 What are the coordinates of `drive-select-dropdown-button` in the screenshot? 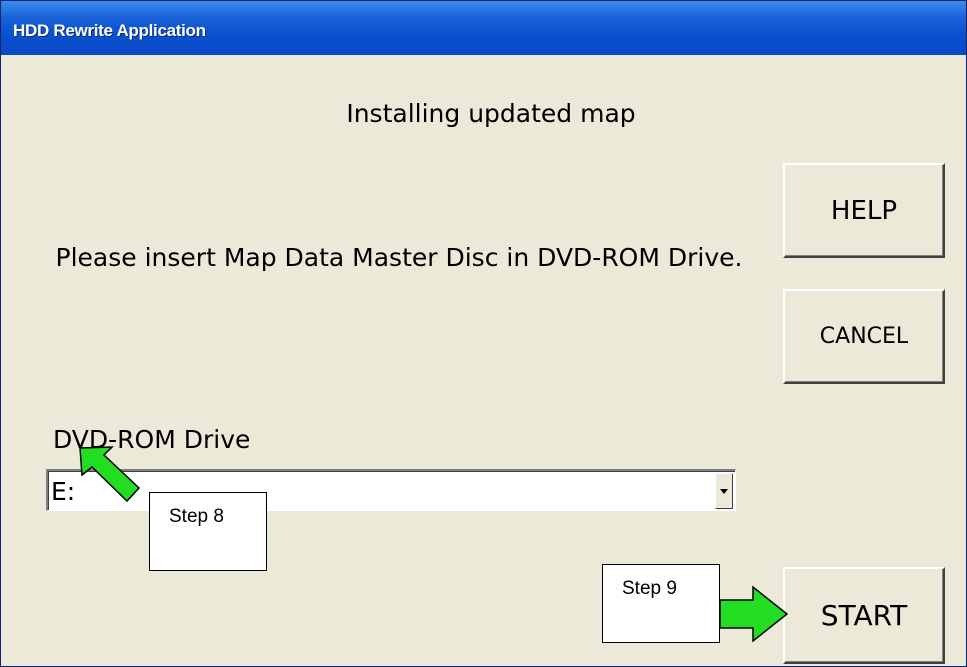 It's located at (724, 491).